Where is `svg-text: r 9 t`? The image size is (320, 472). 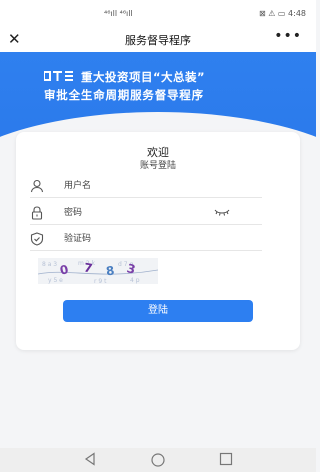
svg-text: r 9 t is located at coordinates (100, 281).